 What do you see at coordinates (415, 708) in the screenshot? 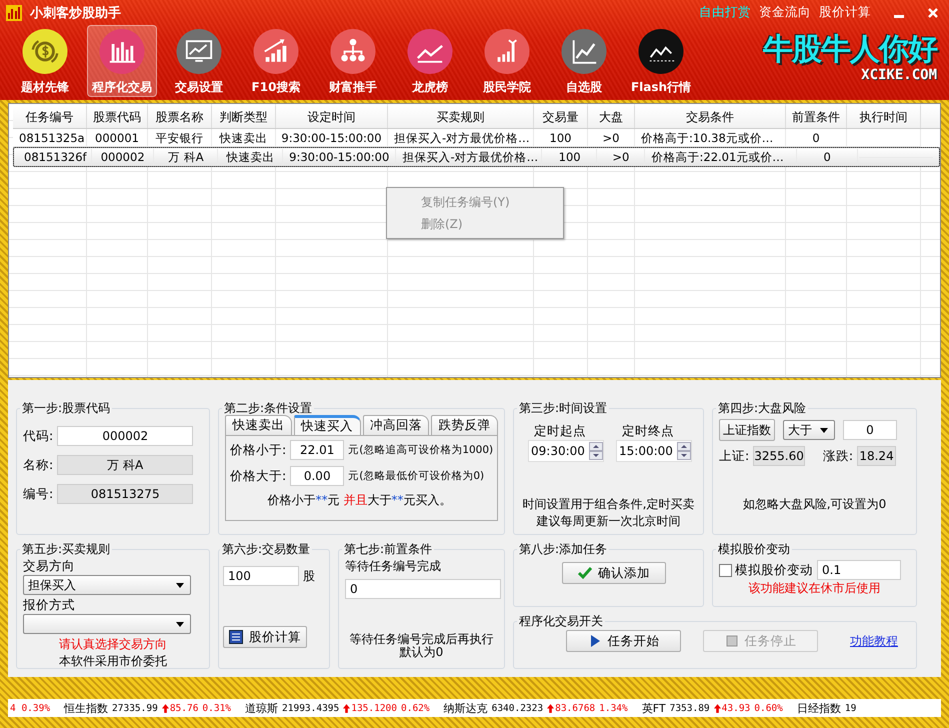
I see `index-percent: 0.62%` at bounding box center [415, 708].